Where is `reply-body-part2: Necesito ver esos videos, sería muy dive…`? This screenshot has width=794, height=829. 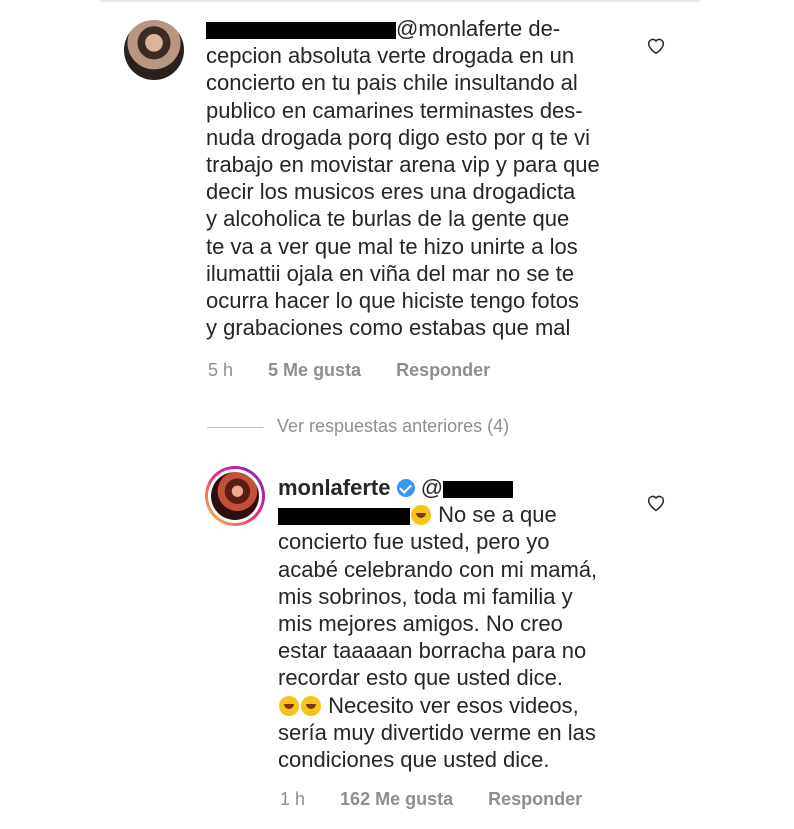
reply-body-part2: Necesito ver esos videos, sería muy dive… is located at coordinates (437, 732).